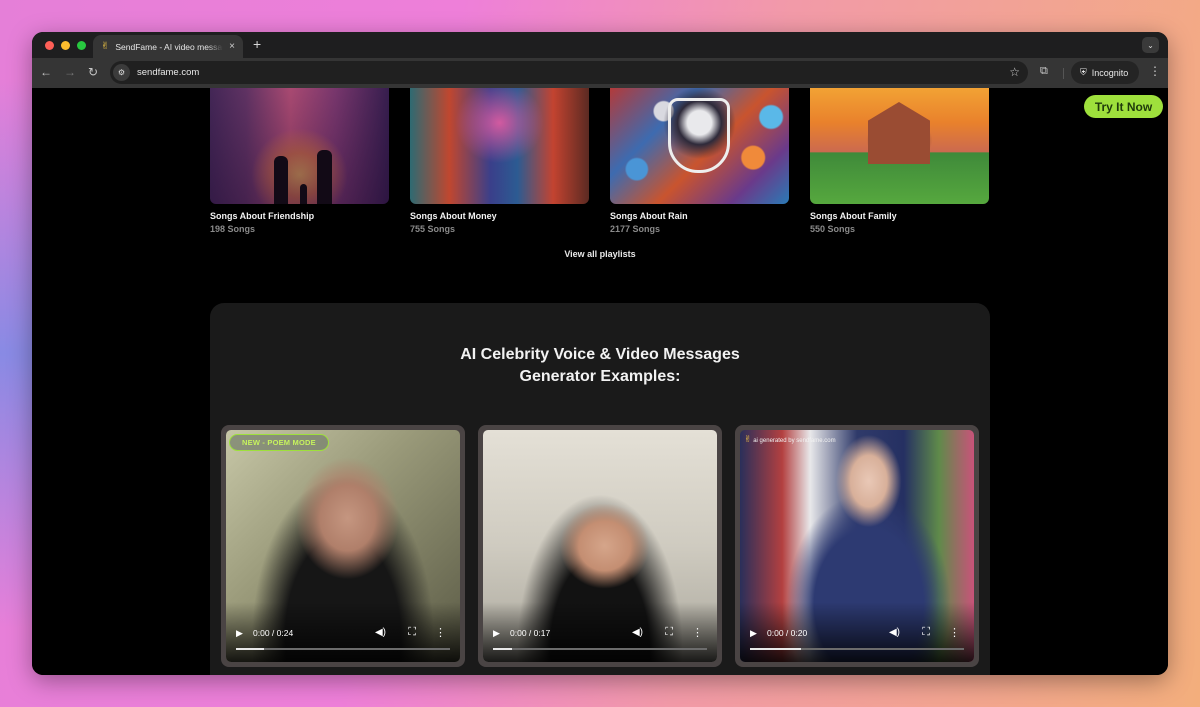  I want to click on playlist-title: Songs About Family, so click(899, 216).